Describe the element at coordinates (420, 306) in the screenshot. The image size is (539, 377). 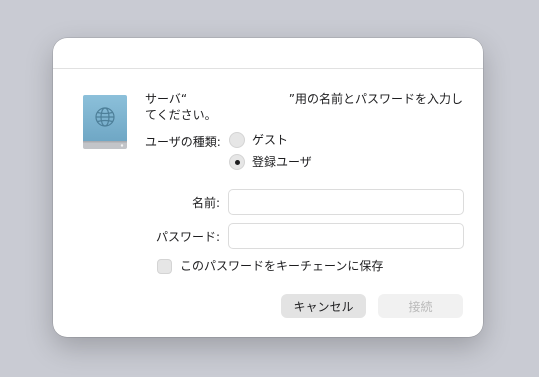
I see `connect-button: 接続` at that location.